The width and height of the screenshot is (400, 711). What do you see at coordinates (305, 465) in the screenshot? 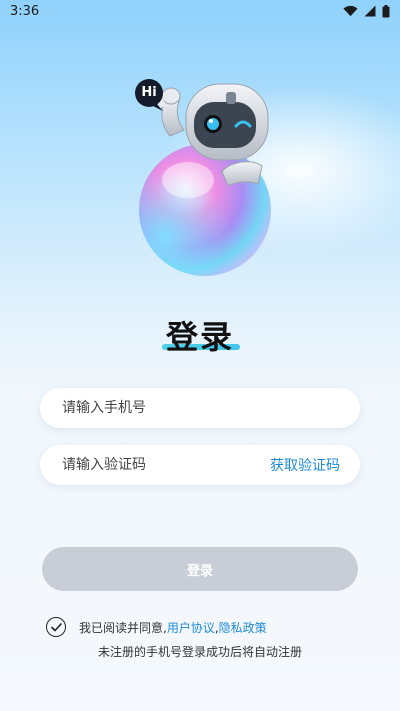
I see `get-code-button: 获取验证码` at bounding box center [305, 465].